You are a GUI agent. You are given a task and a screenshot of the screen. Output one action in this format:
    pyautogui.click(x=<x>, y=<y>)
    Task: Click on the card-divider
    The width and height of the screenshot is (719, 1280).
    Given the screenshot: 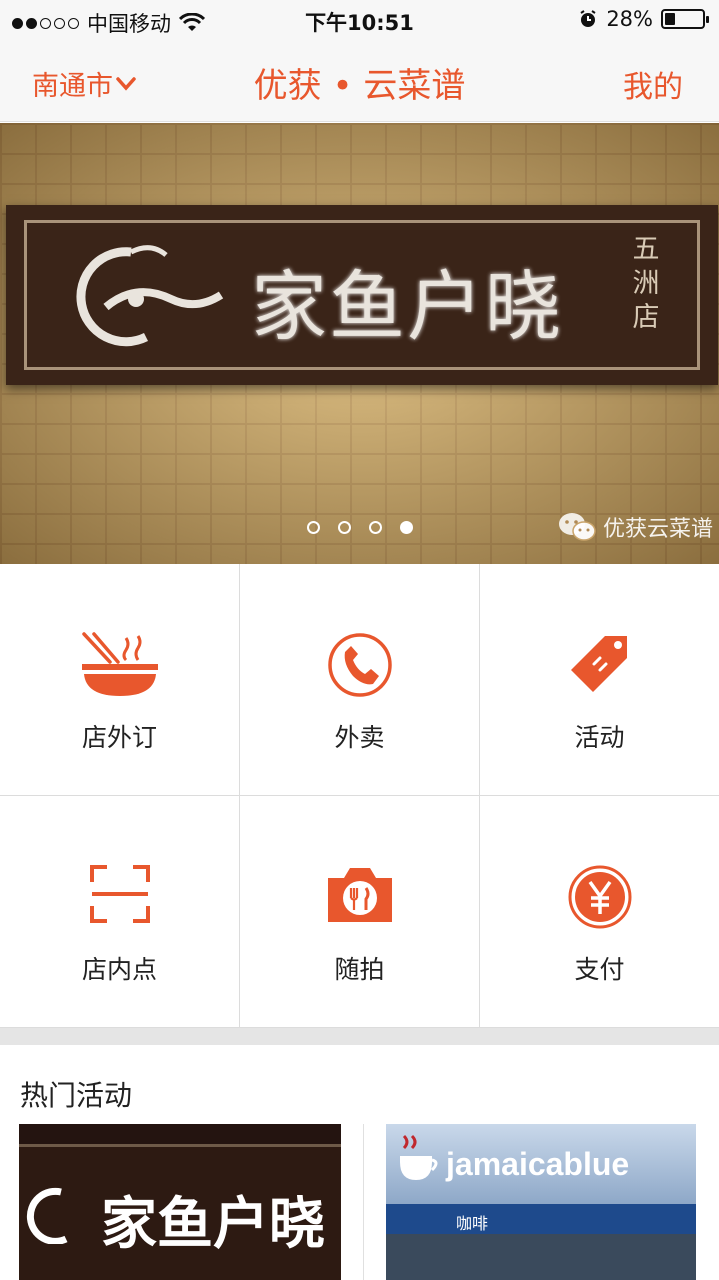 What is the action you would take?
    pyautogui.click(x=363, y=1202)
    